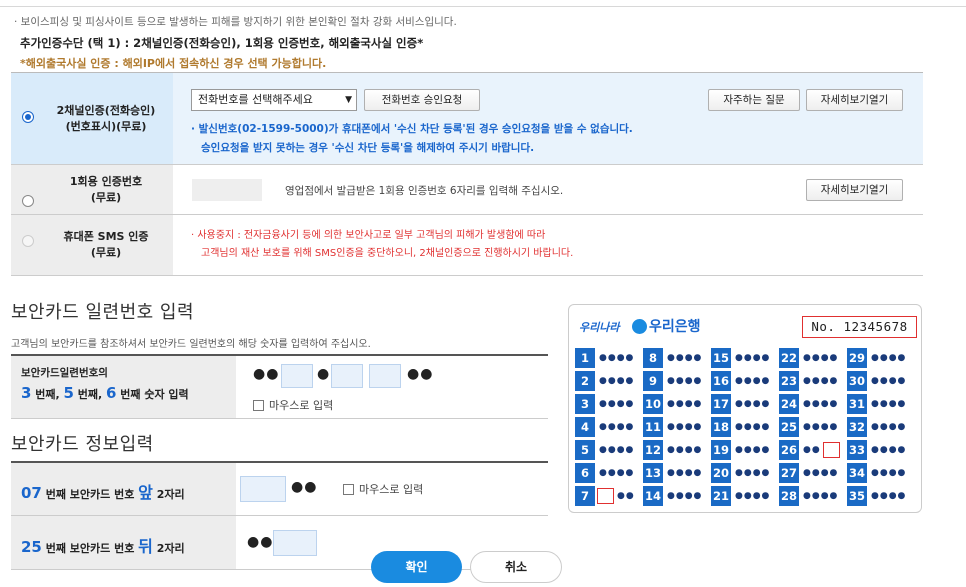 The width and height of the screenshot is (966, 587). What do you see at coordinates (721, 427) in the screenshot?
I see `card-cell-number: 18` at bounding box center [721, 427].